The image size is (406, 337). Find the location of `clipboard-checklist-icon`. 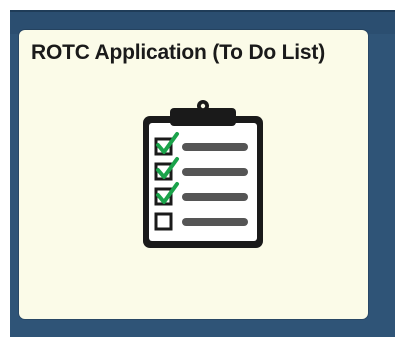

clipboard-checklist-icon is located at coordinates (203, 174).